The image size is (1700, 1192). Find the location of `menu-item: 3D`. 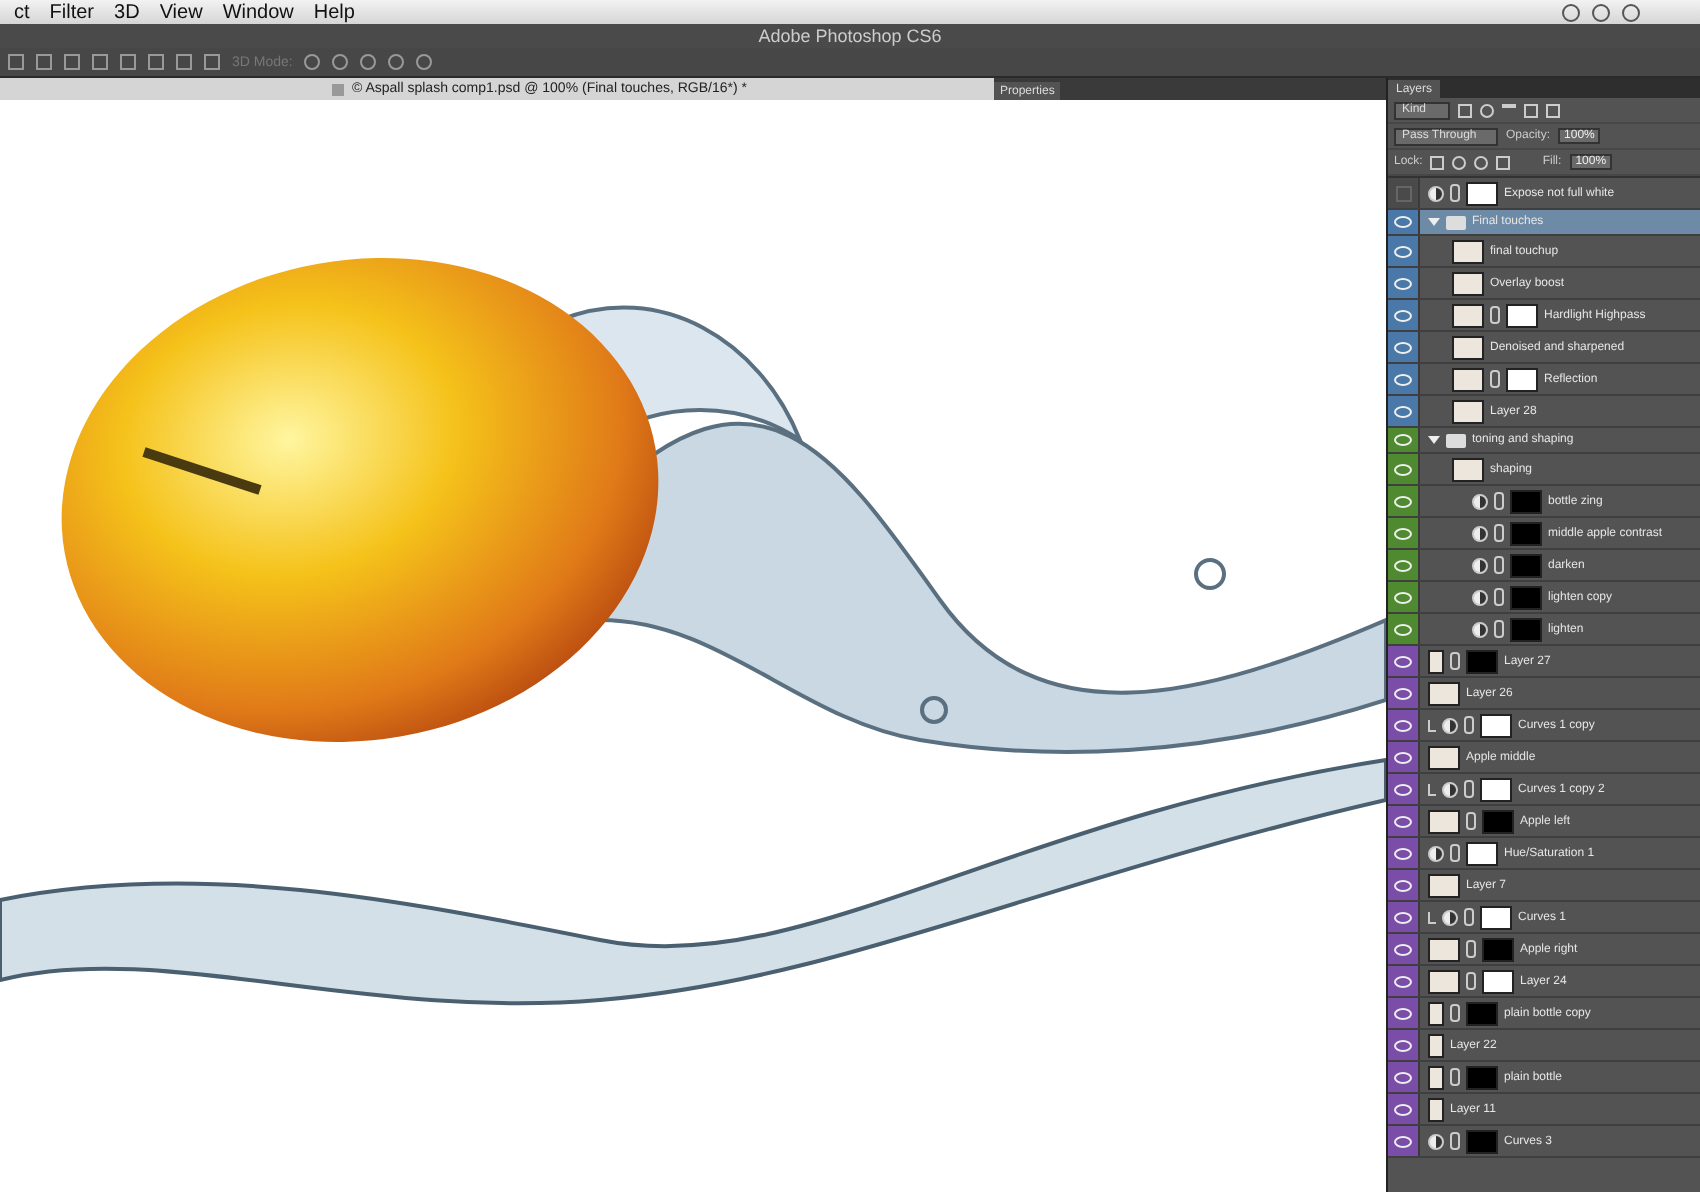

menu-item: 3D is located at coordinates (127, 12).